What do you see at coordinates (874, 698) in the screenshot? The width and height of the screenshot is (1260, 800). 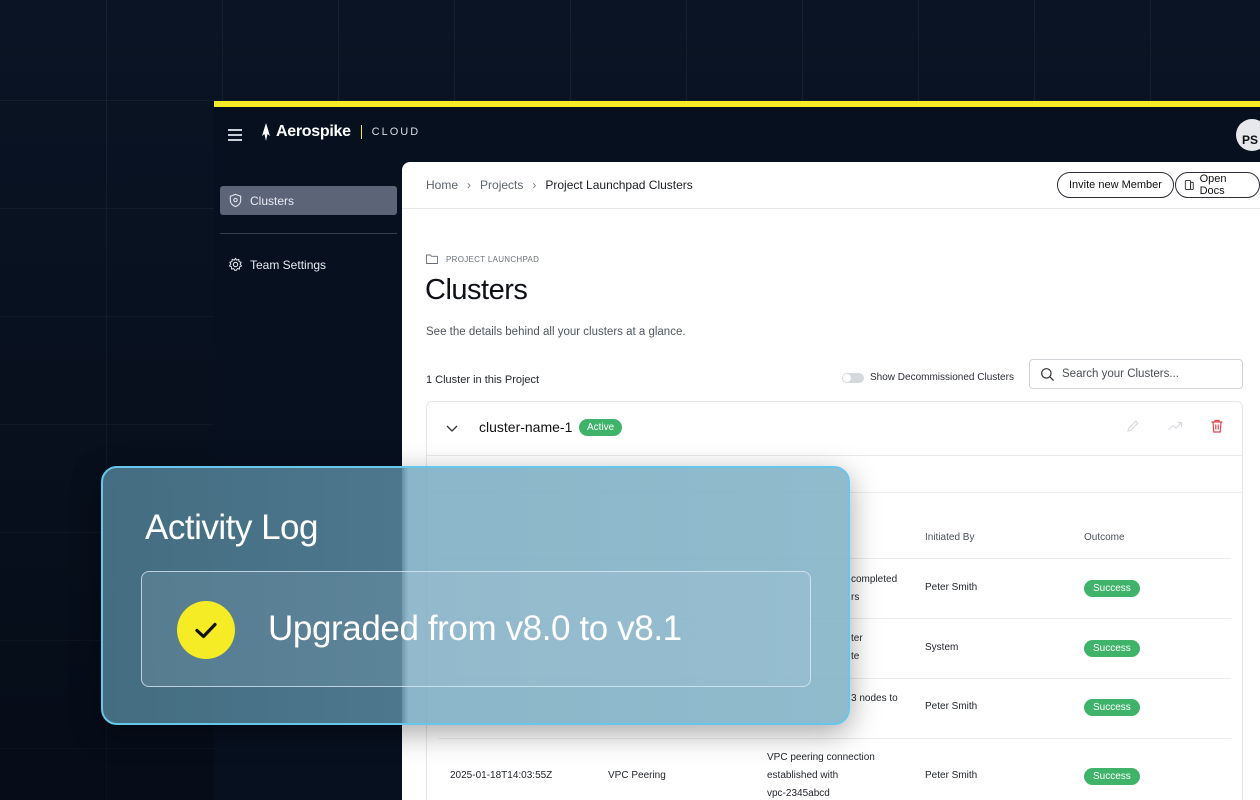 I see `row-description: 3 nodes to` at bounding box center [874, 698].